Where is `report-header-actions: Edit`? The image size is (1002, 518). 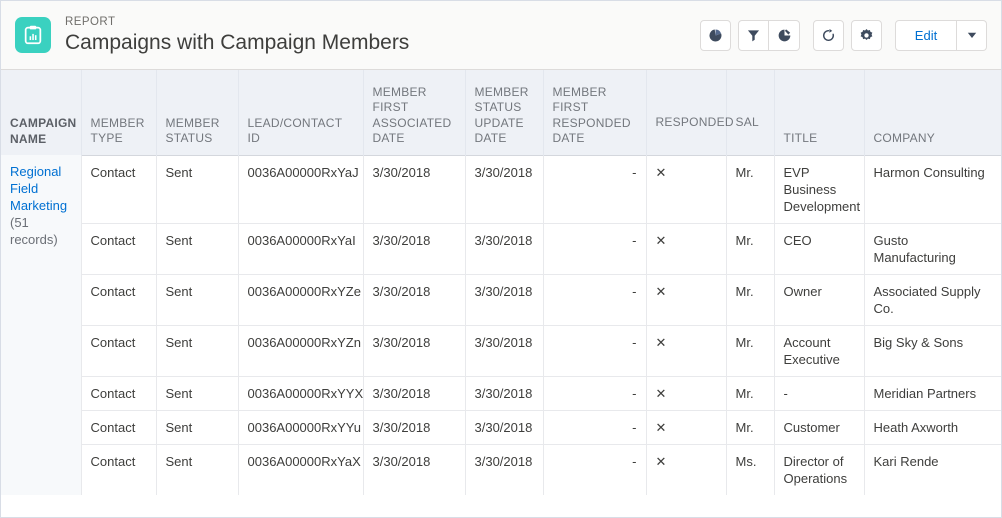 report-header-actions: Edit is located at coordinates (843, 35).